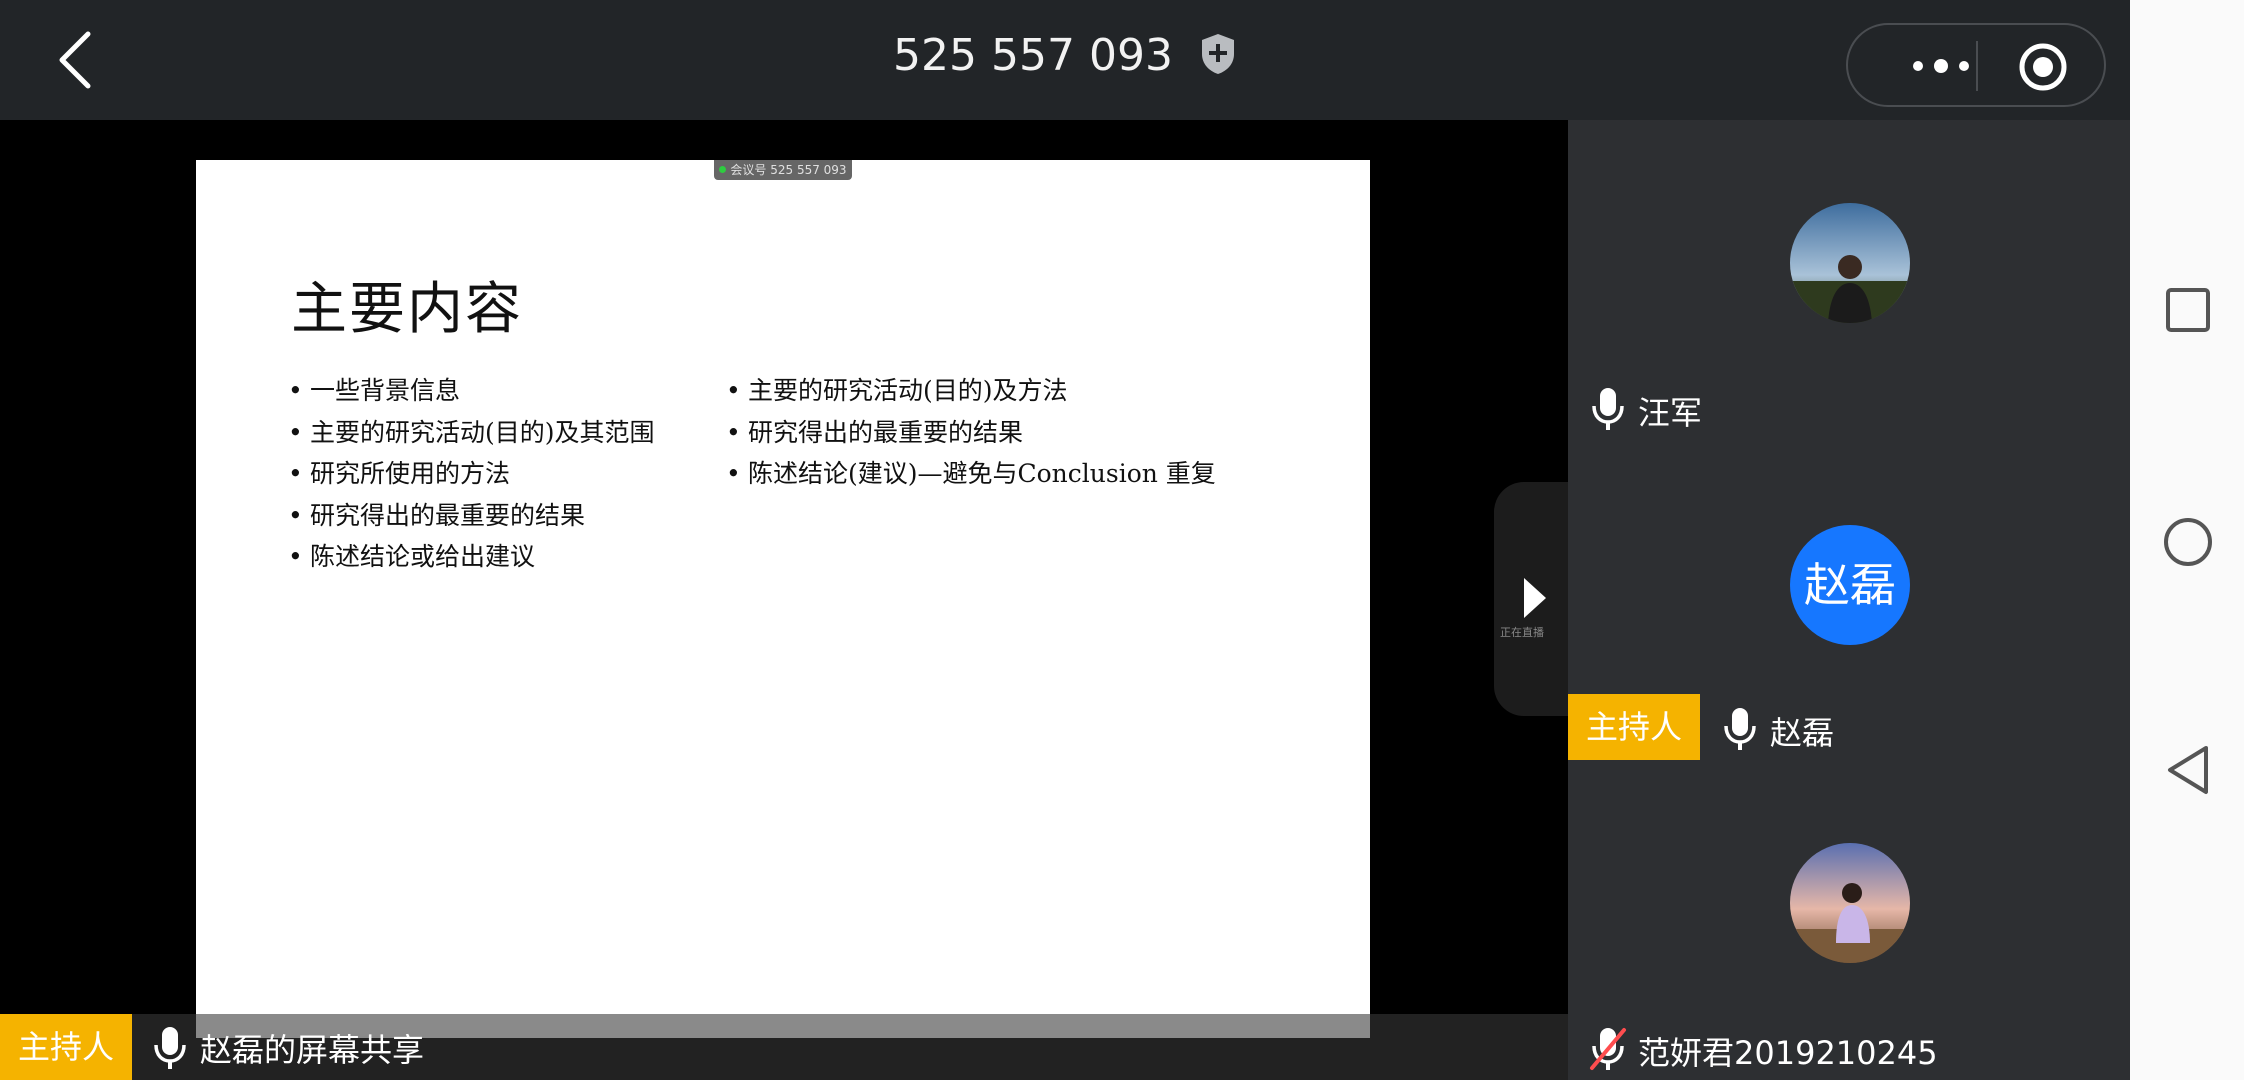 Image resolution: width=2244 pixels, height=1080 pixels. Describe the element at coordinates (471, 433) in the screenshot. I see `slide-bullet: 主要的研究活动(目的)及其范围` at that location.